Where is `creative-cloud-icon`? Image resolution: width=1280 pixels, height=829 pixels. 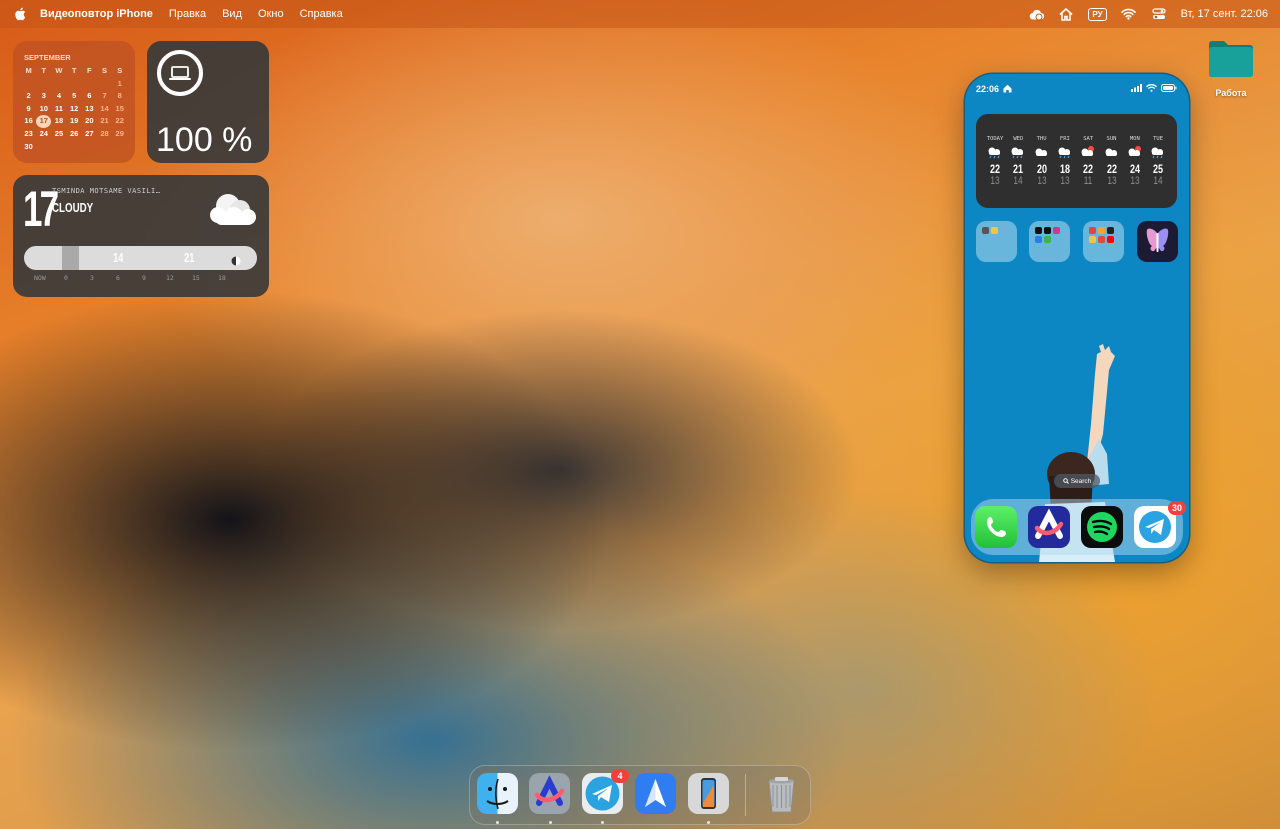 creative-cloud-icon is located at coordinates (1036, 14).